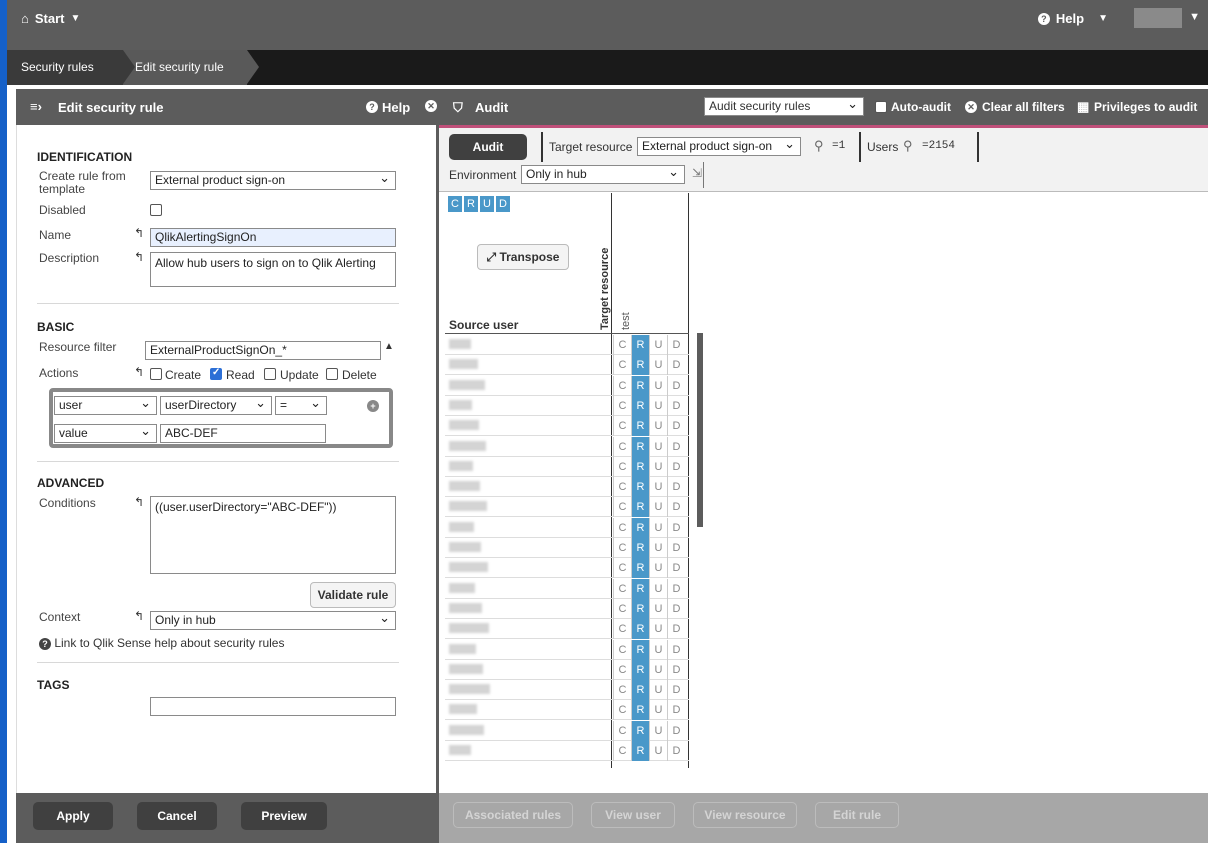 The image size is (1208, 843). Describe the element at coordinates (471, 204) in the screenshot. I see `crud-filter-read: R` at that location.